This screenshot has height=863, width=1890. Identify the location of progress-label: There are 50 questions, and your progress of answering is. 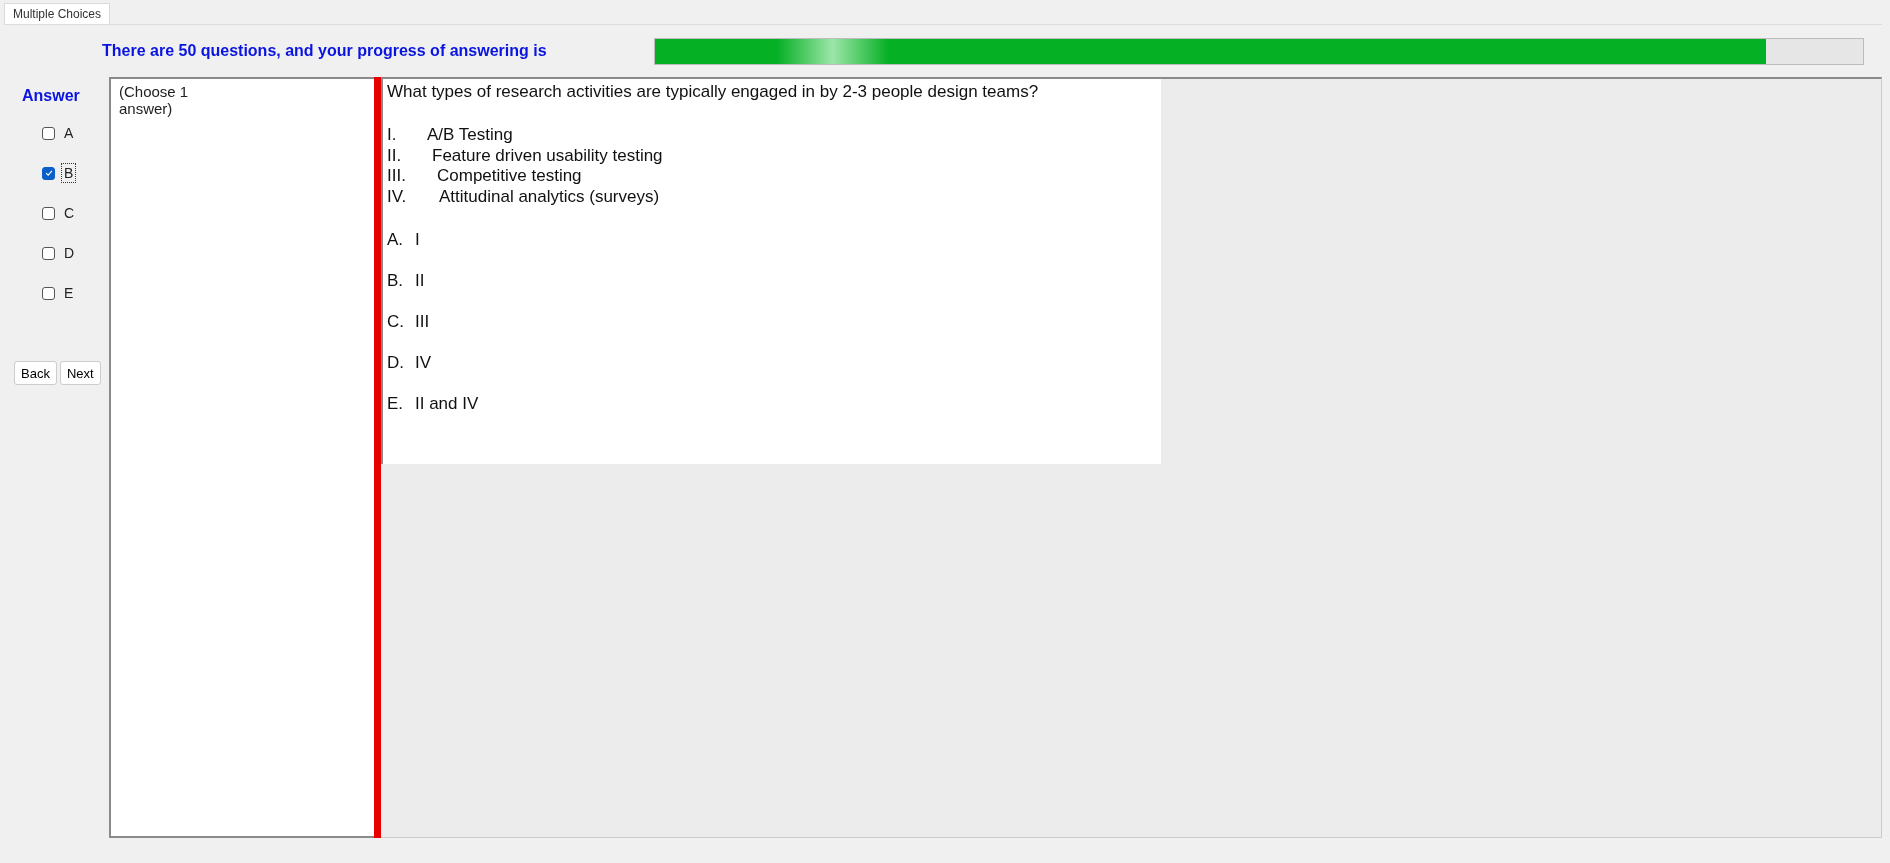
(325, 51).